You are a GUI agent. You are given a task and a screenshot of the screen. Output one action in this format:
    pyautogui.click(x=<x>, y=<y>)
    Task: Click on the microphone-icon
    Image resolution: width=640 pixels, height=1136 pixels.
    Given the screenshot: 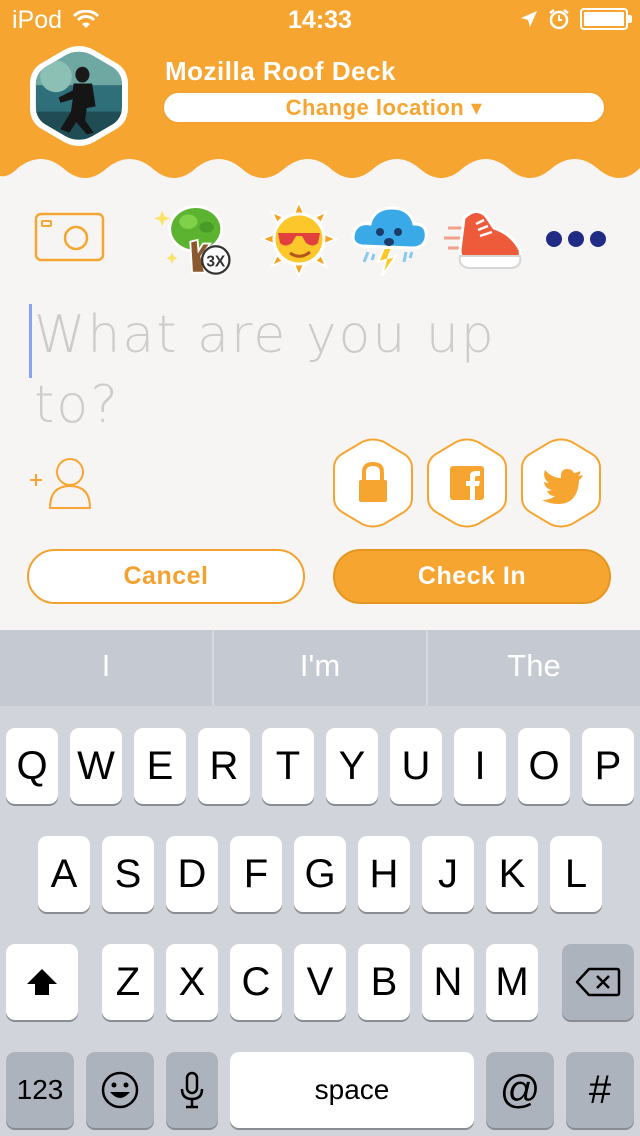 What is the action you would take?
    pyautogui.click(x=192, y=1090)
    